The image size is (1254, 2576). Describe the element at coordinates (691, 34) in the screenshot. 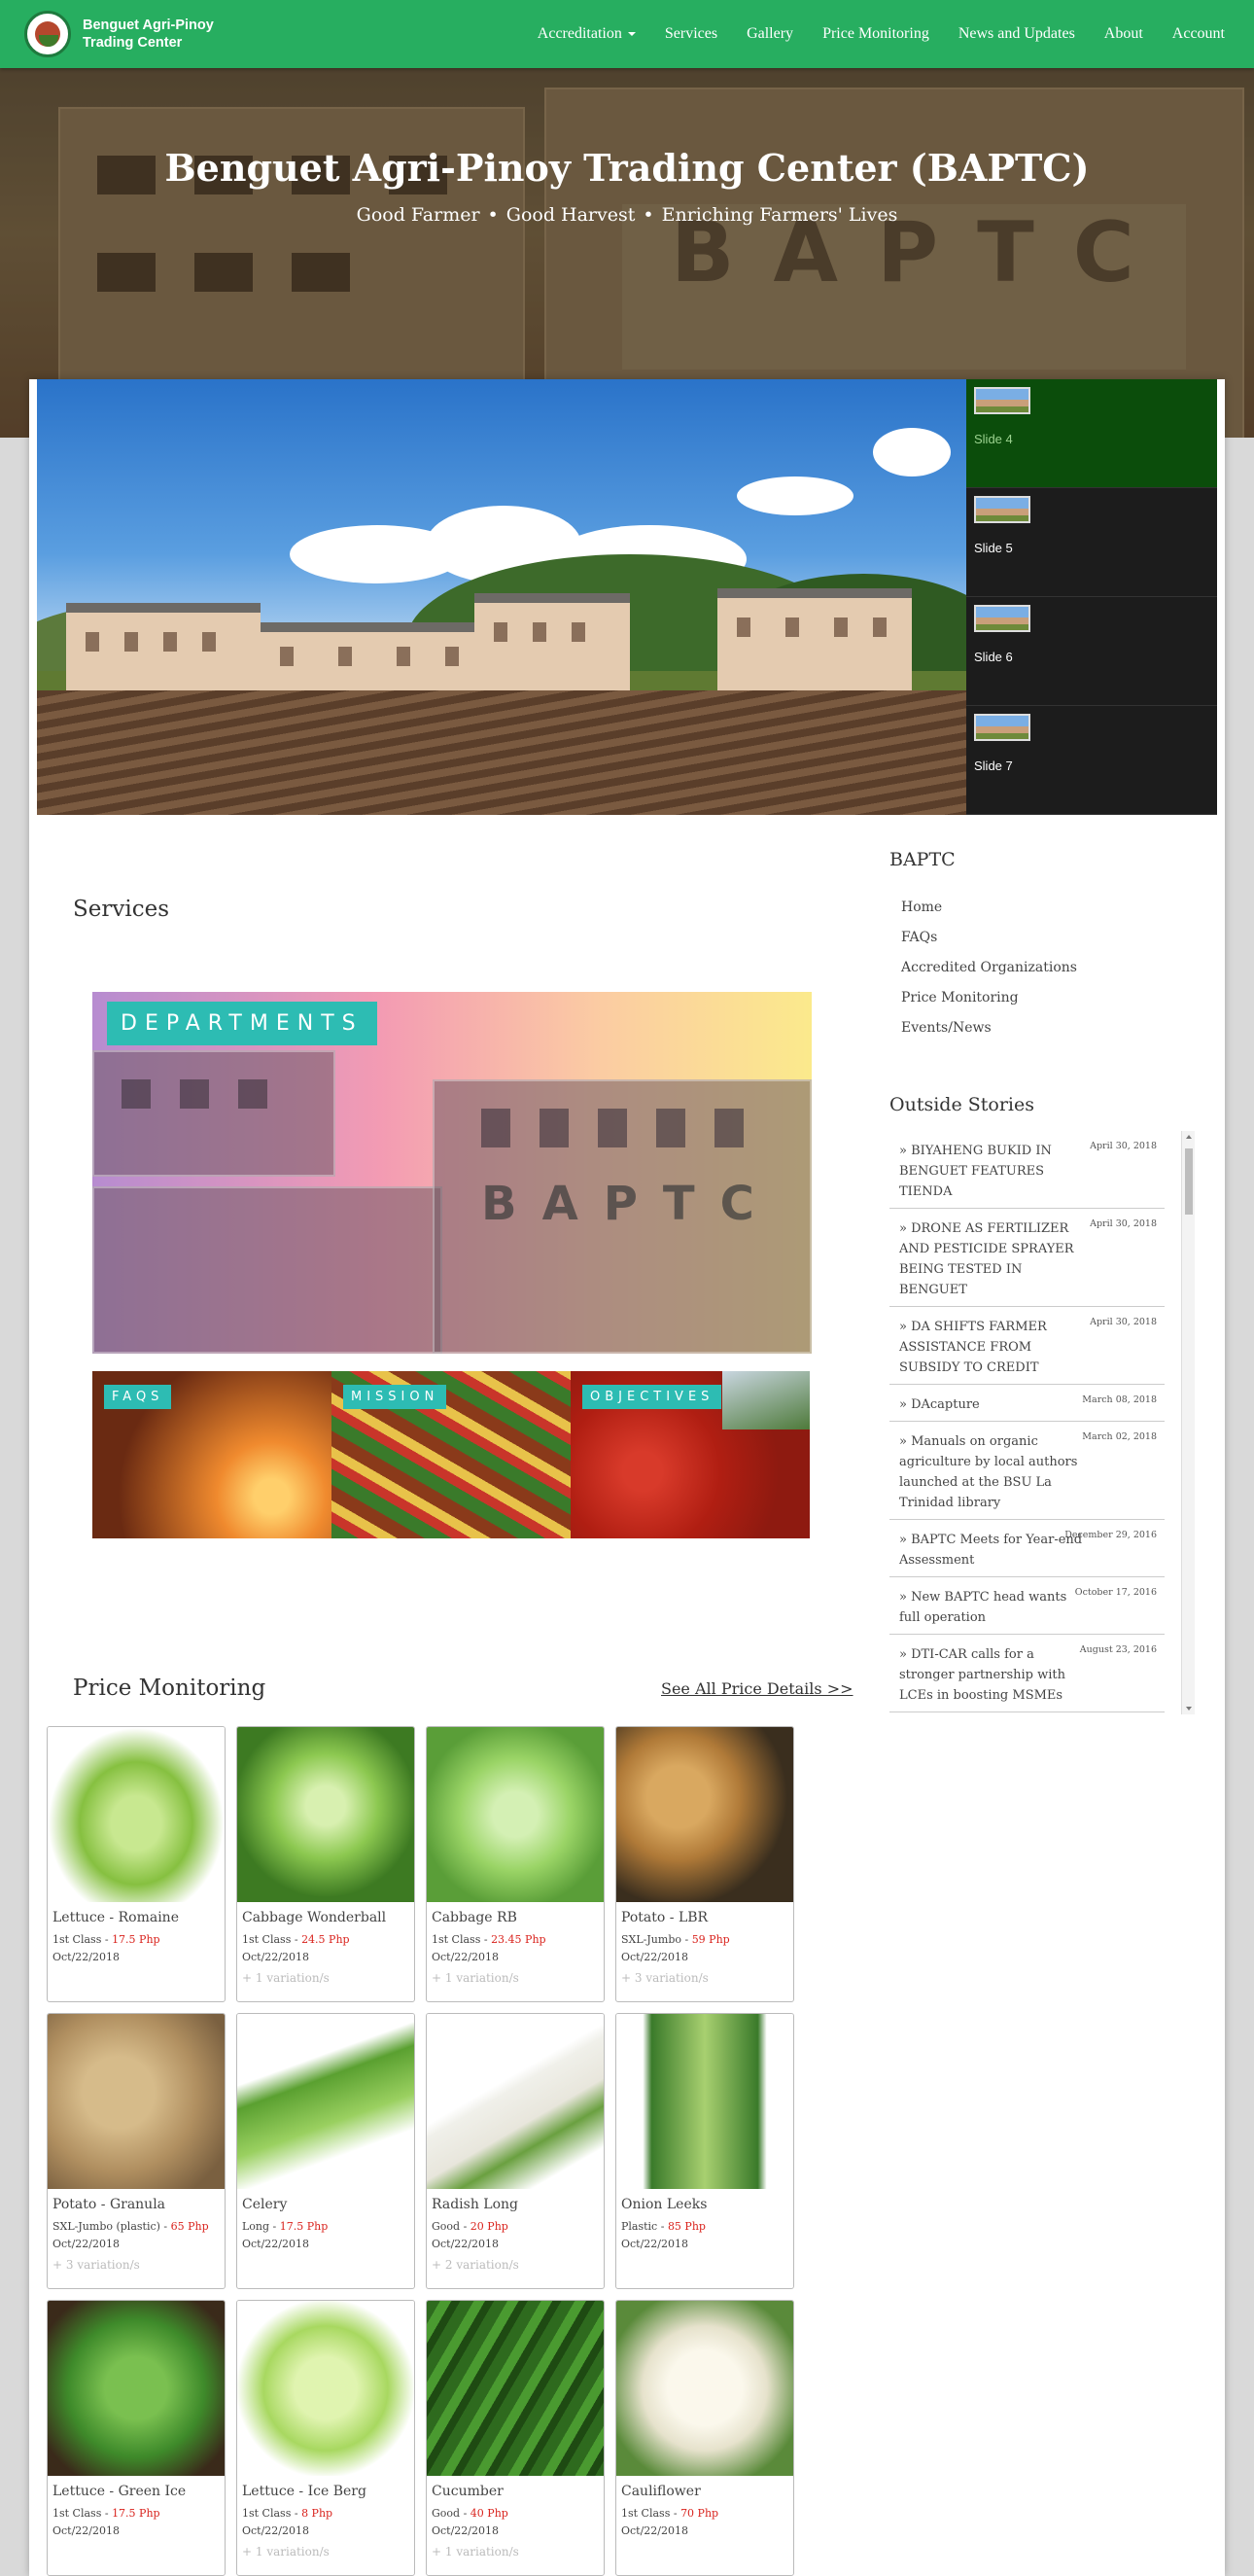

I see `nav-services: Services` at that location.